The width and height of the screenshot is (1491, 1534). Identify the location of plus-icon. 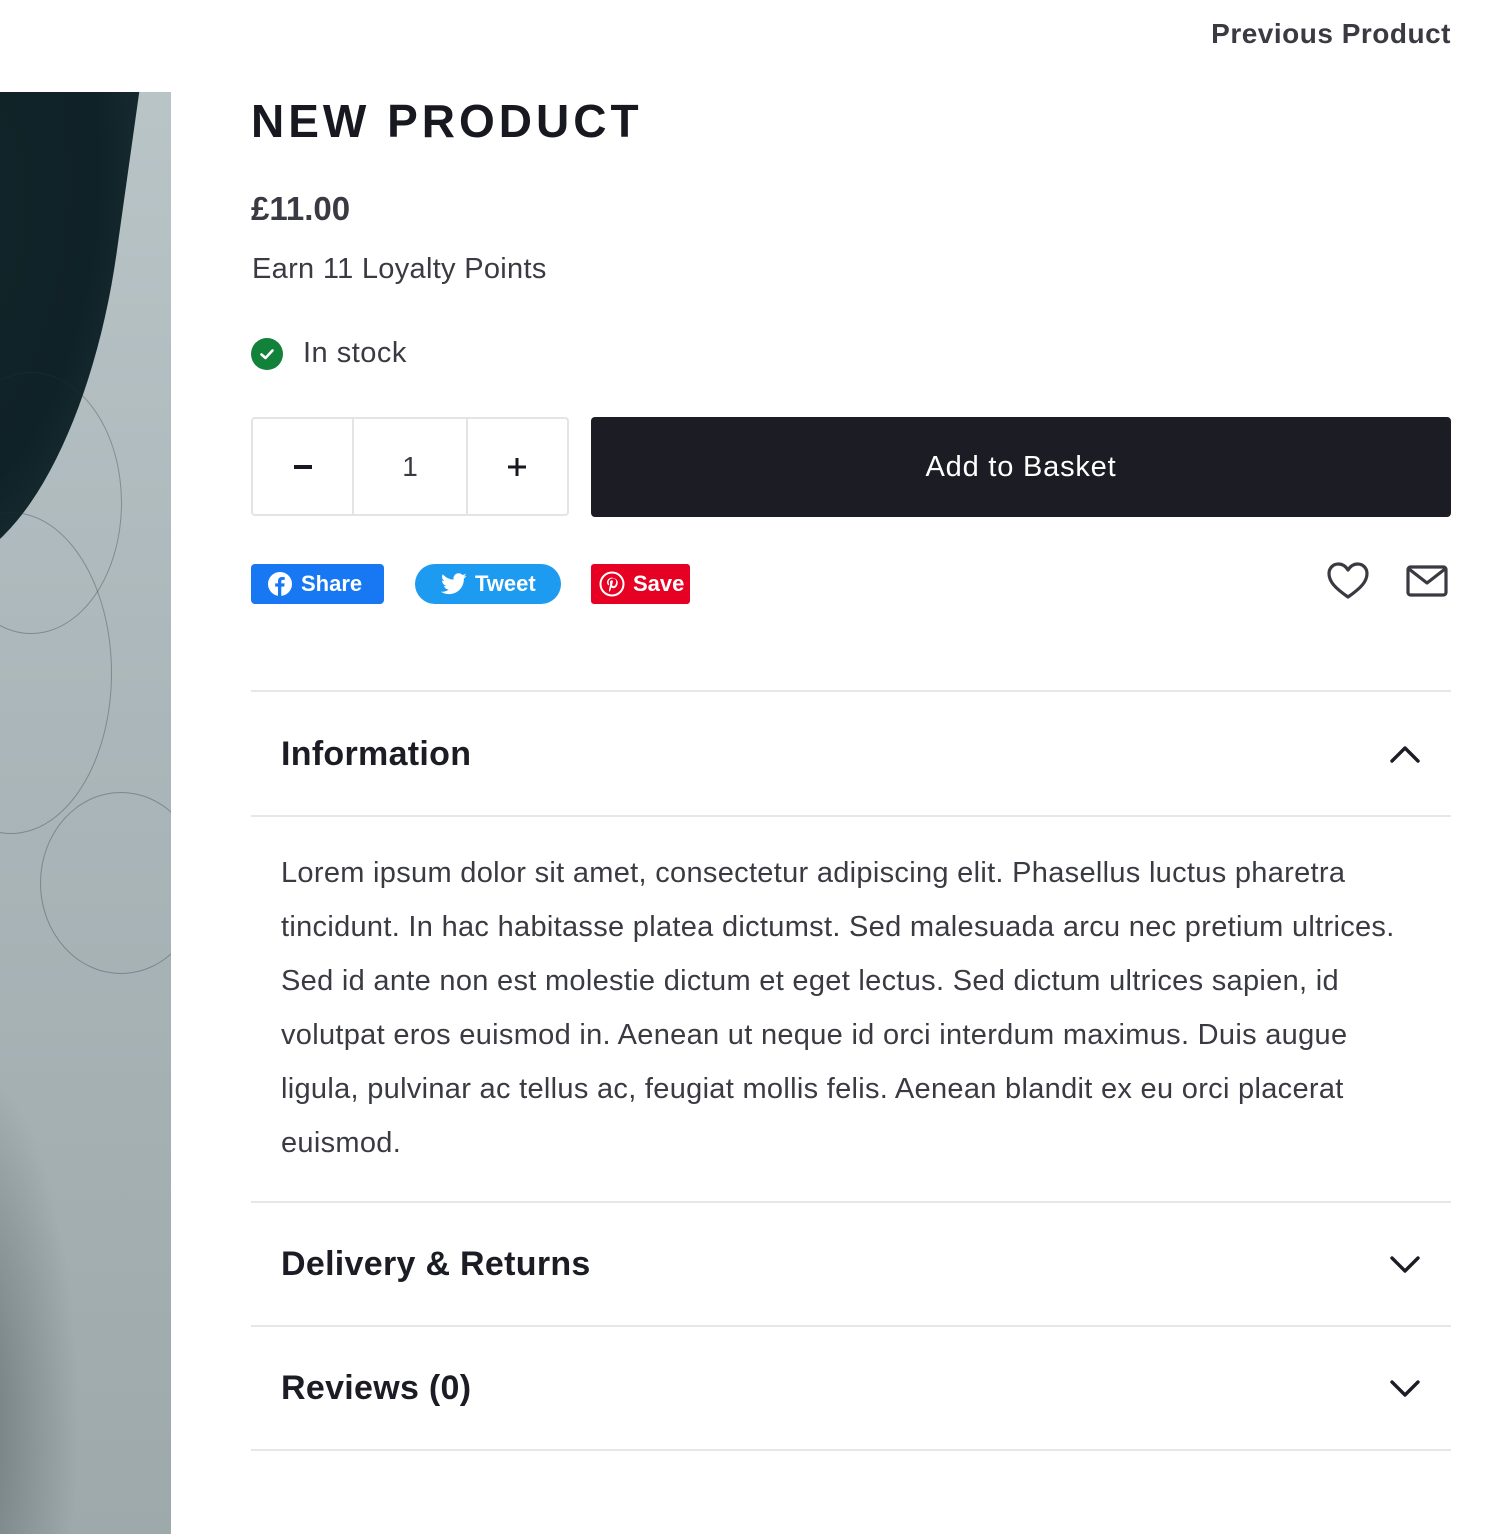
(517, 466).